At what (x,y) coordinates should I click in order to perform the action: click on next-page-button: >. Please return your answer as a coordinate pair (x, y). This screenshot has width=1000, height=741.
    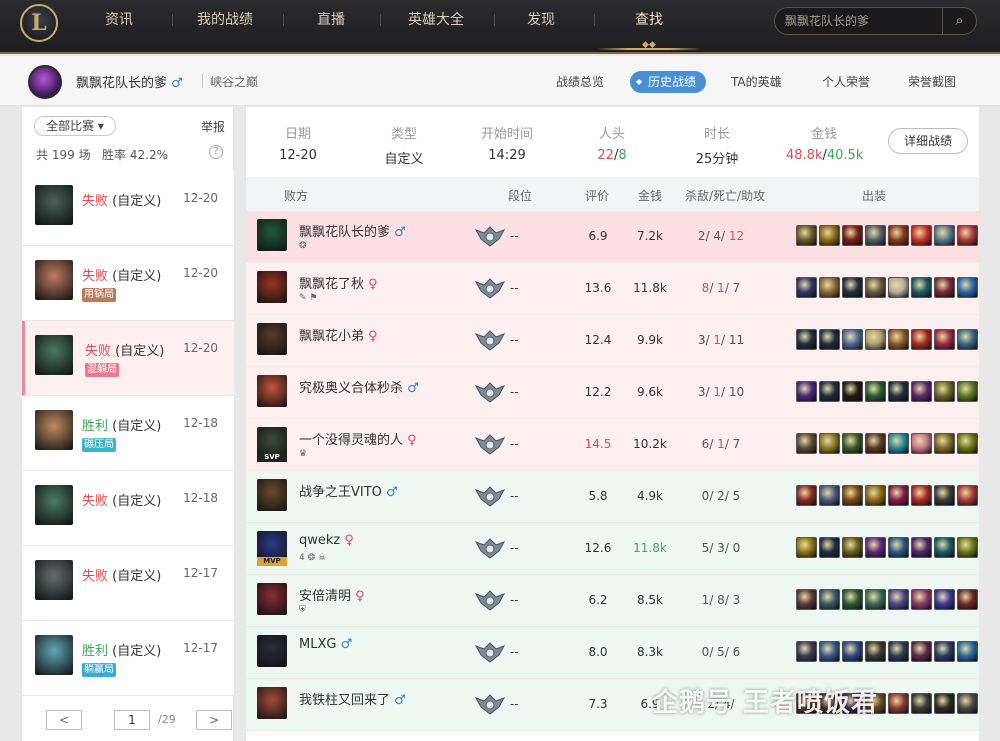
    Looking at the image, I should click on (214, 720).